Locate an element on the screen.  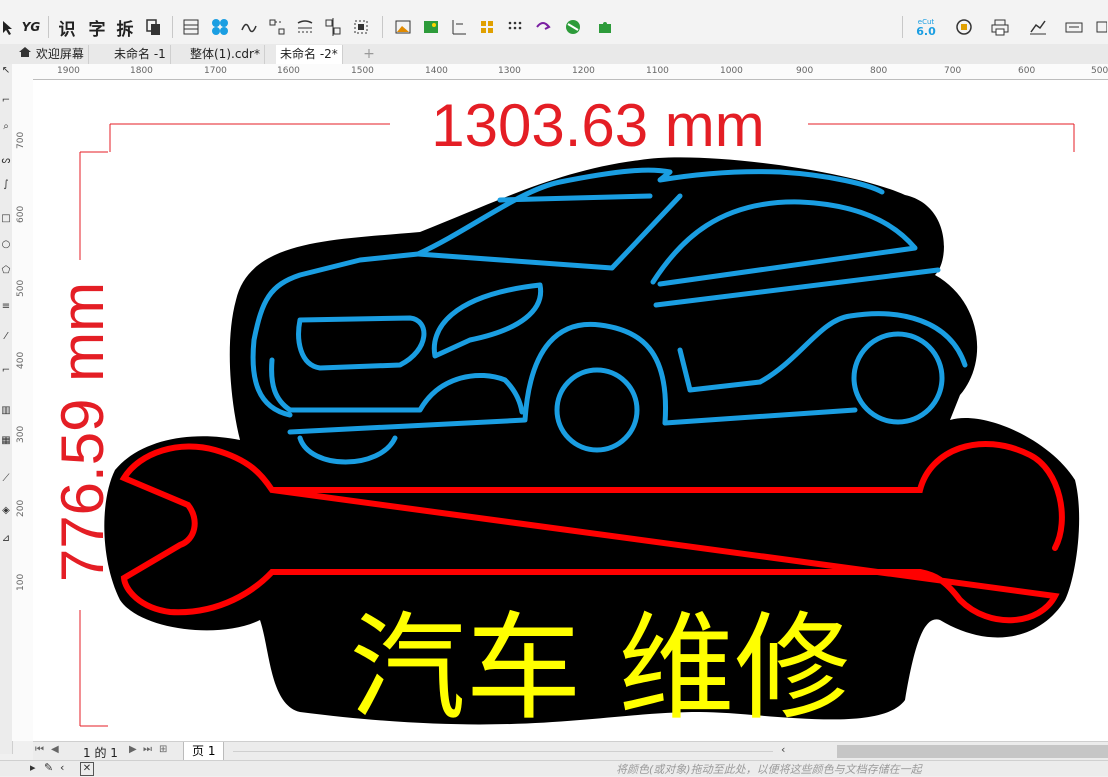
vertical-ruler: 700 600 500 400 300 200 100 is located at coordinates (23, 410).